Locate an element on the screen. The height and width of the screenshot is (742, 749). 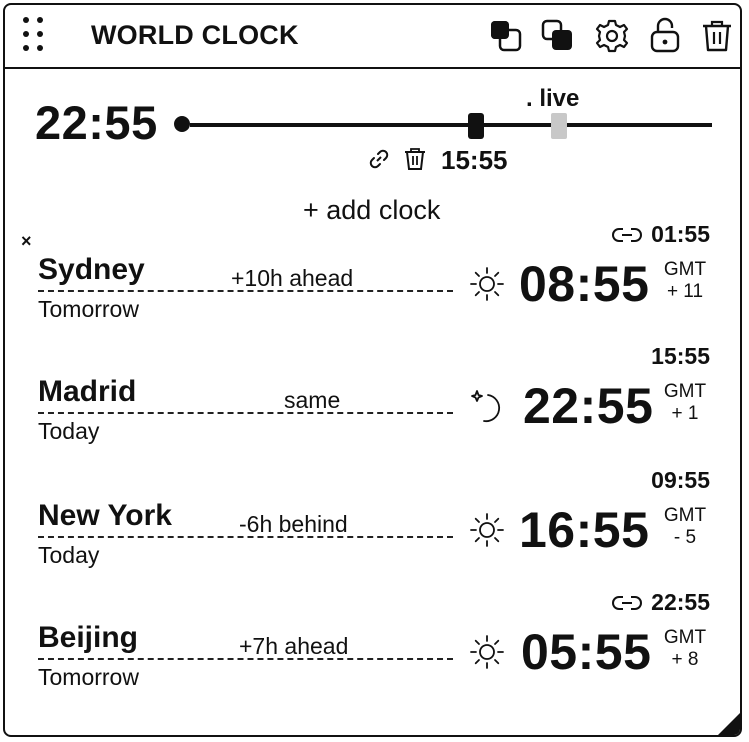
selected-time-row: 01:55 is located at coordinates (660, 236).